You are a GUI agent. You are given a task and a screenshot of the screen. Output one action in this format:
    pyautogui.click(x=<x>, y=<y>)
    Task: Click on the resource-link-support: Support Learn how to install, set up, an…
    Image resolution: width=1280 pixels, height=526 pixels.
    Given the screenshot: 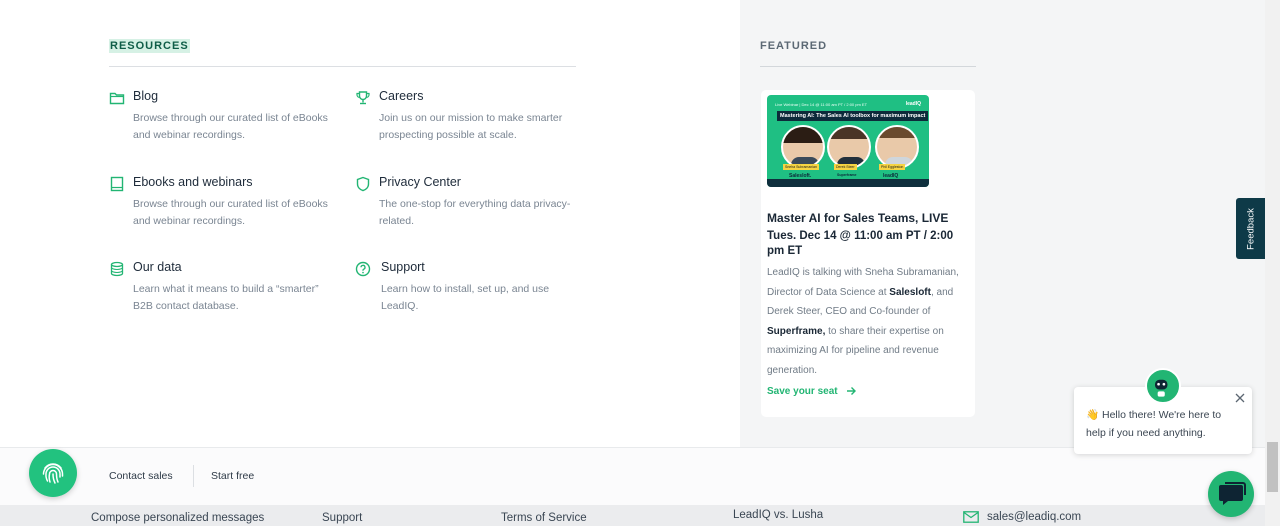 What is the action you would take?
    pyautogui.click(x=470, y=288)
    